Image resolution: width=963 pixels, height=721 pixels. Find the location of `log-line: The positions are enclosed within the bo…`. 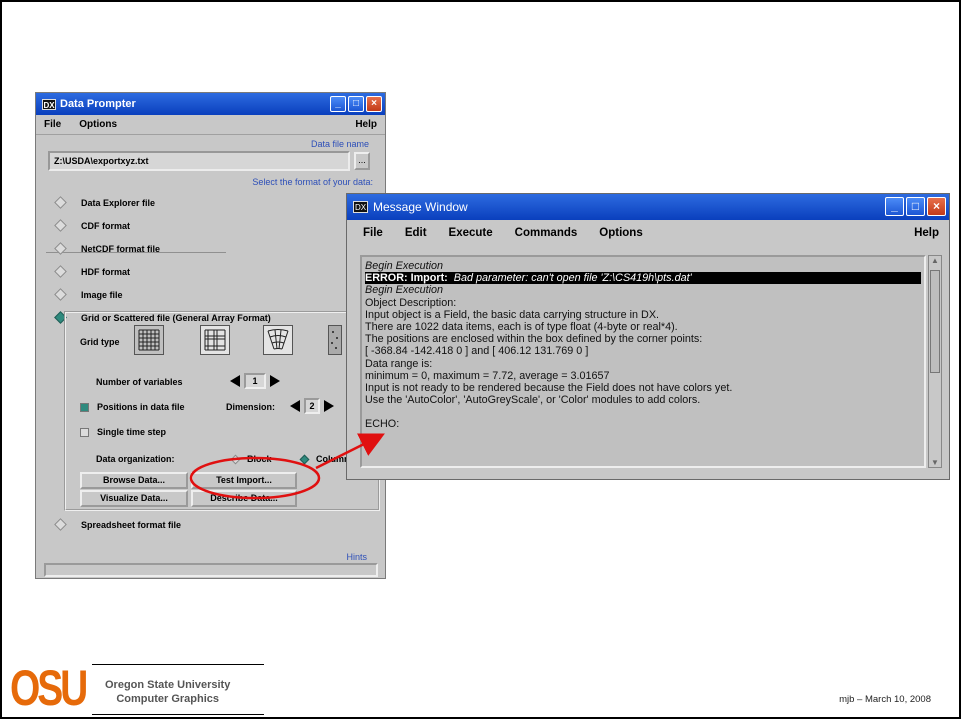

log-line: The positions are enclosed within the bo… is located at coordinates (534, 339).